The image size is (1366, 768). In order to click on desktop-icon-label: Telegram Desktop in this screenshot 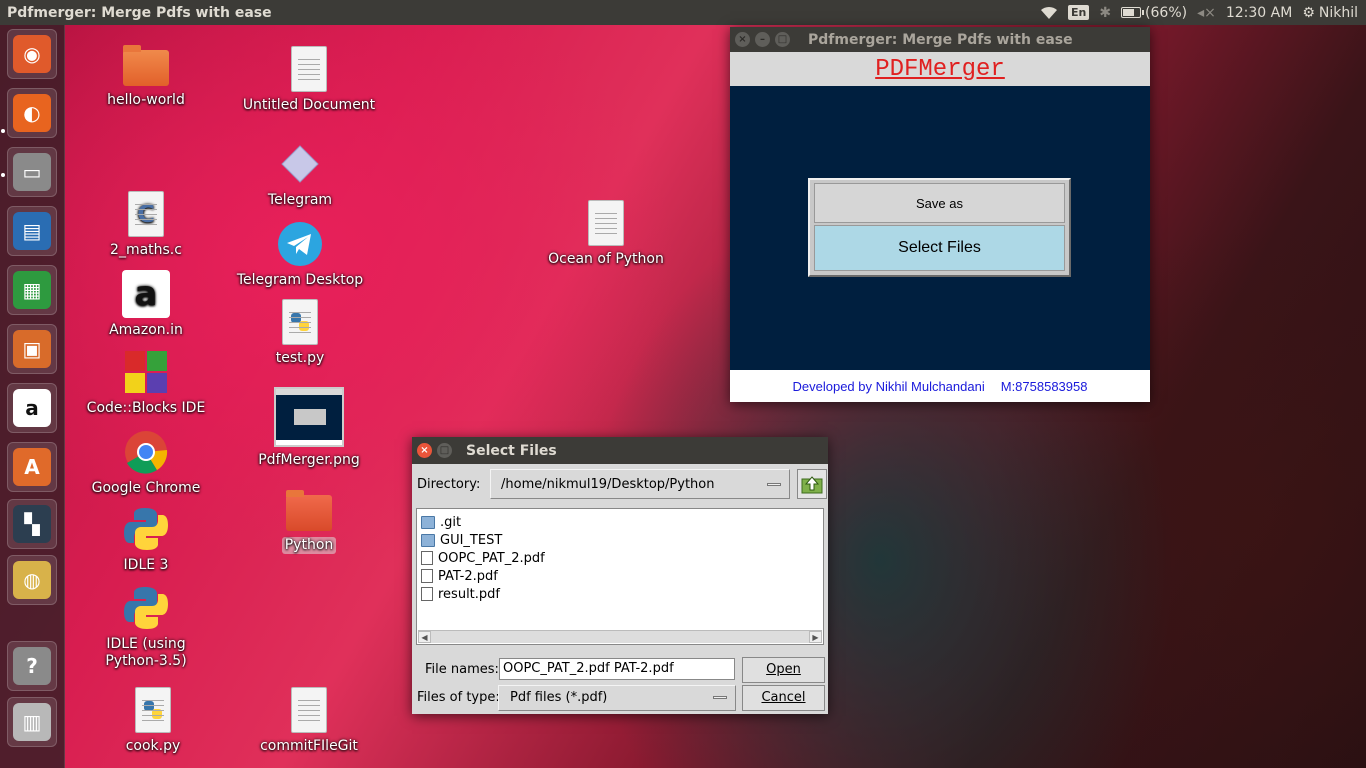, I will do `click(300, 280)`.